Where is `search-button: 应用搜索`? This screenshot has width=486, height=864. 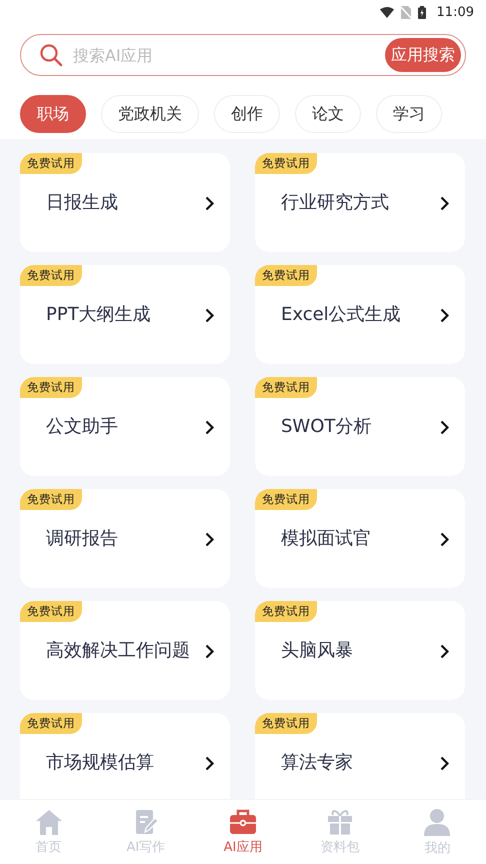
search-button: 应用搜索 is located at coordinates (423, 55).